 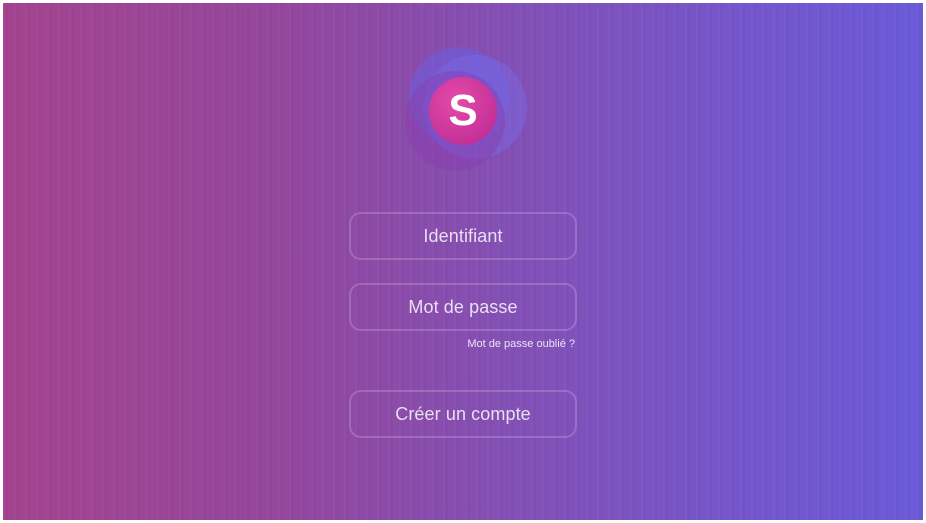 I want to click on create-account-label: Créer un compte, so click(x=463, y=413).